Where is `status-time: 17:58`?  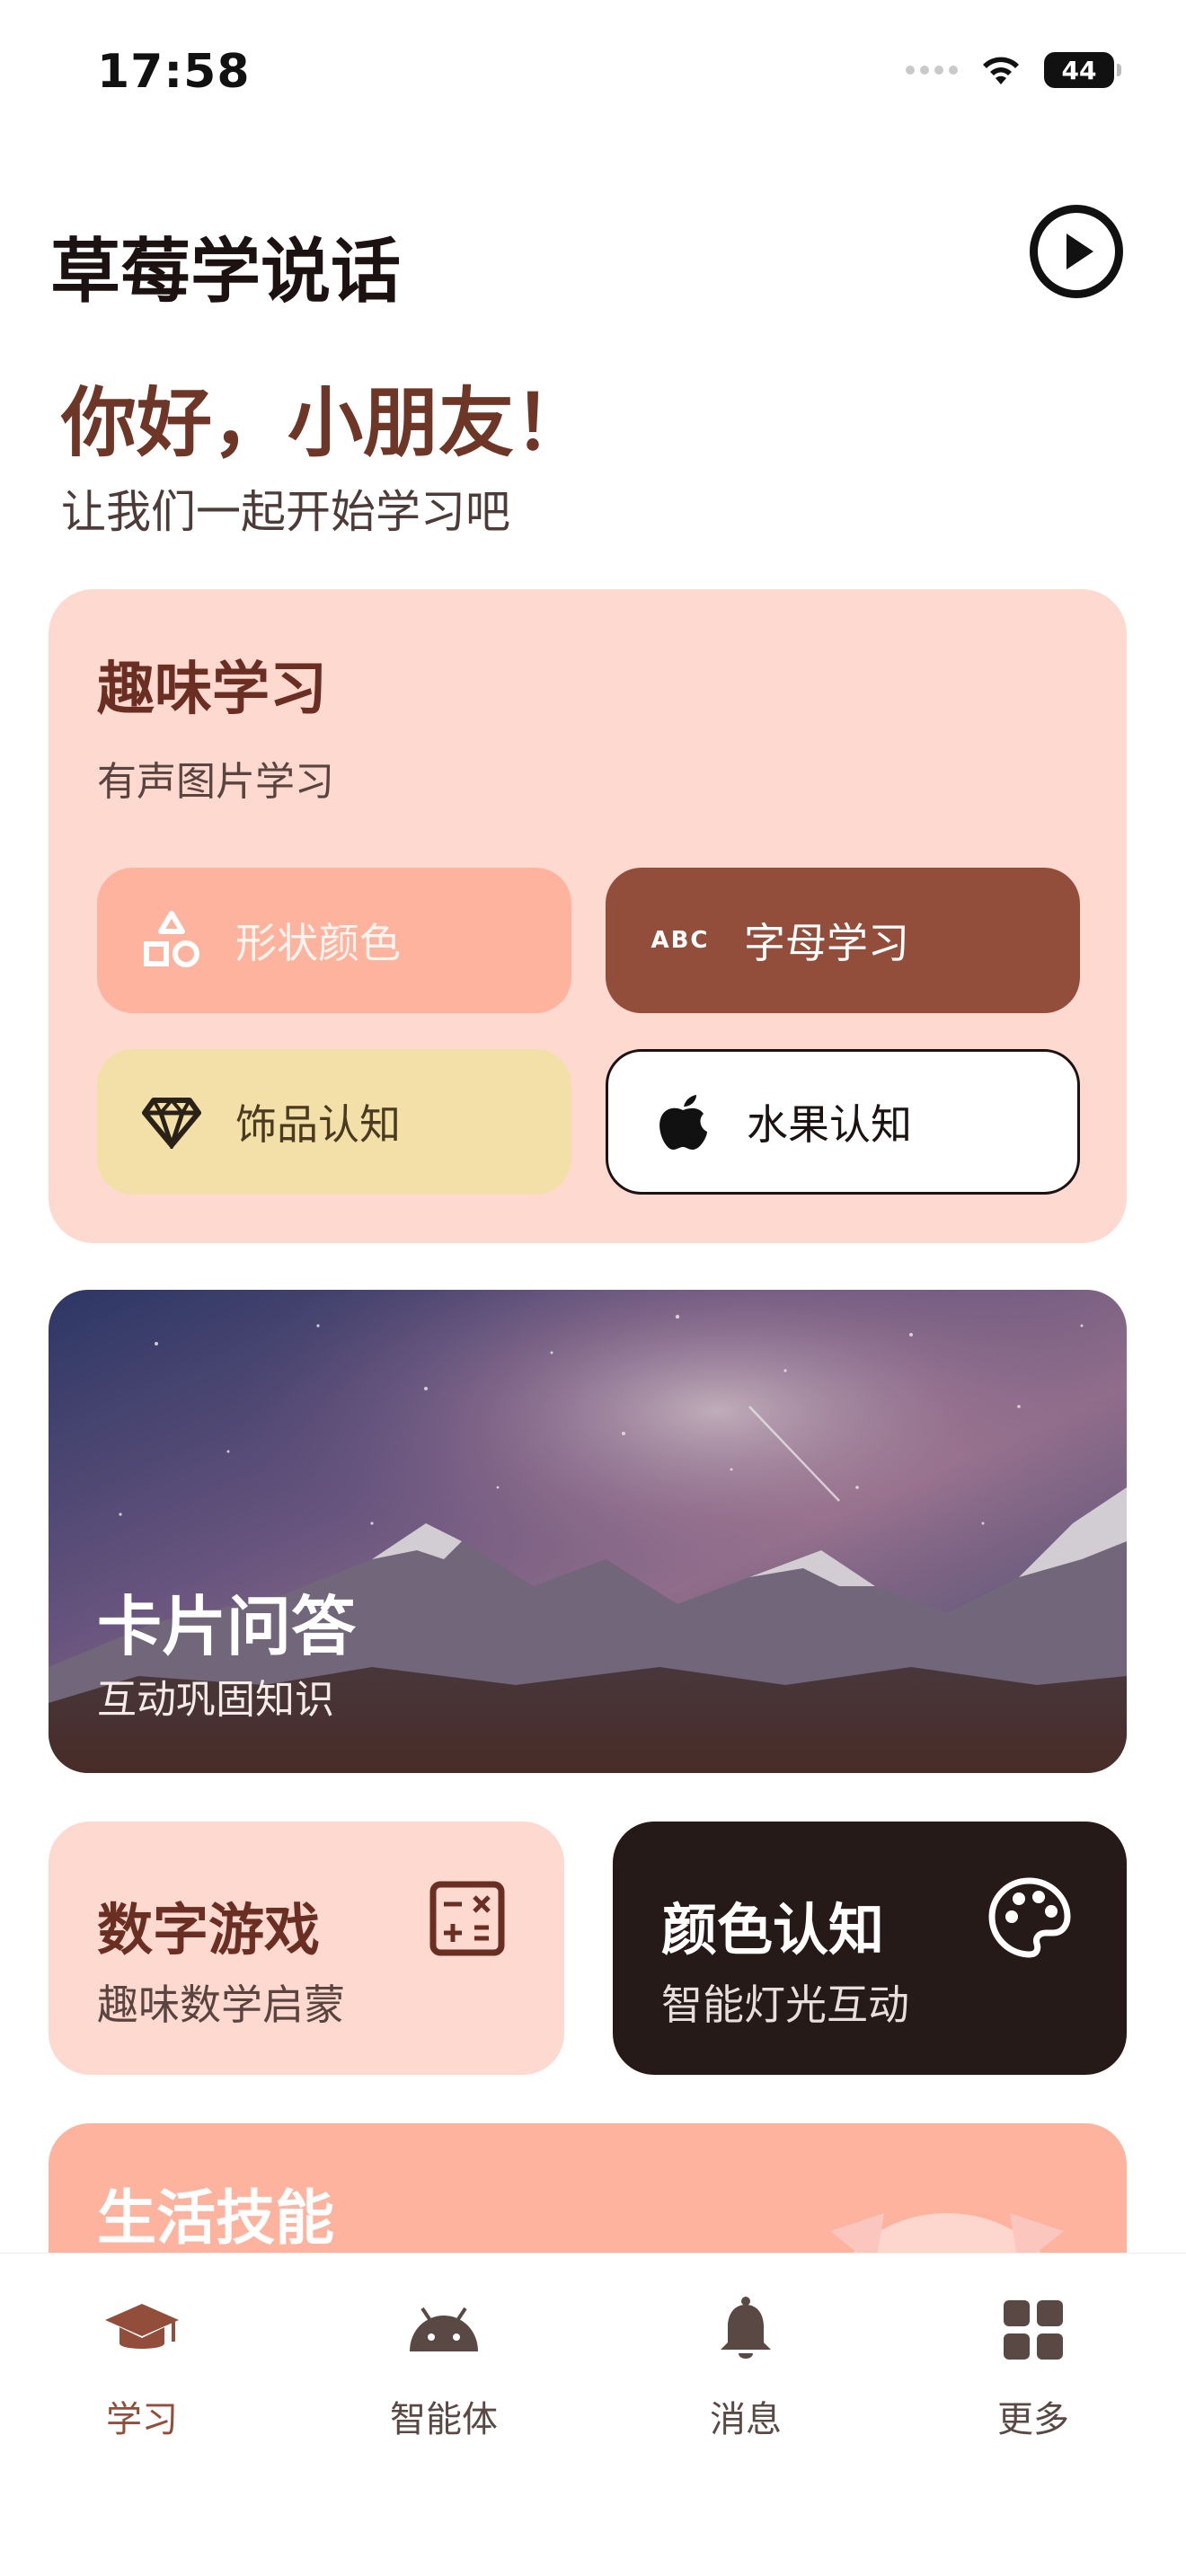
status-time: 17:58 is located at coordinates (174, 72).